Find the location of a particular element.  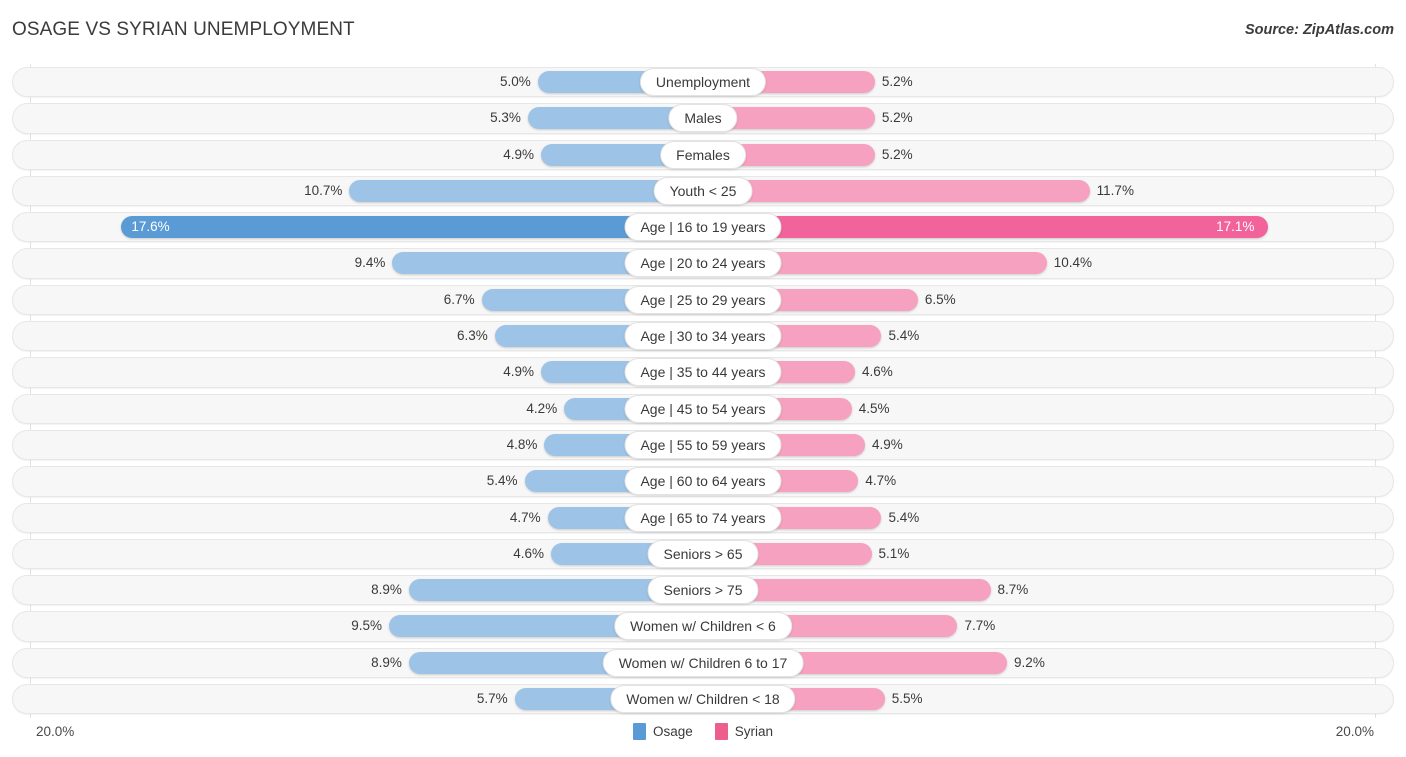

chart-row: 6.7% 6.5% Age | 25 to 29 years is located at coordinates (703, 300).